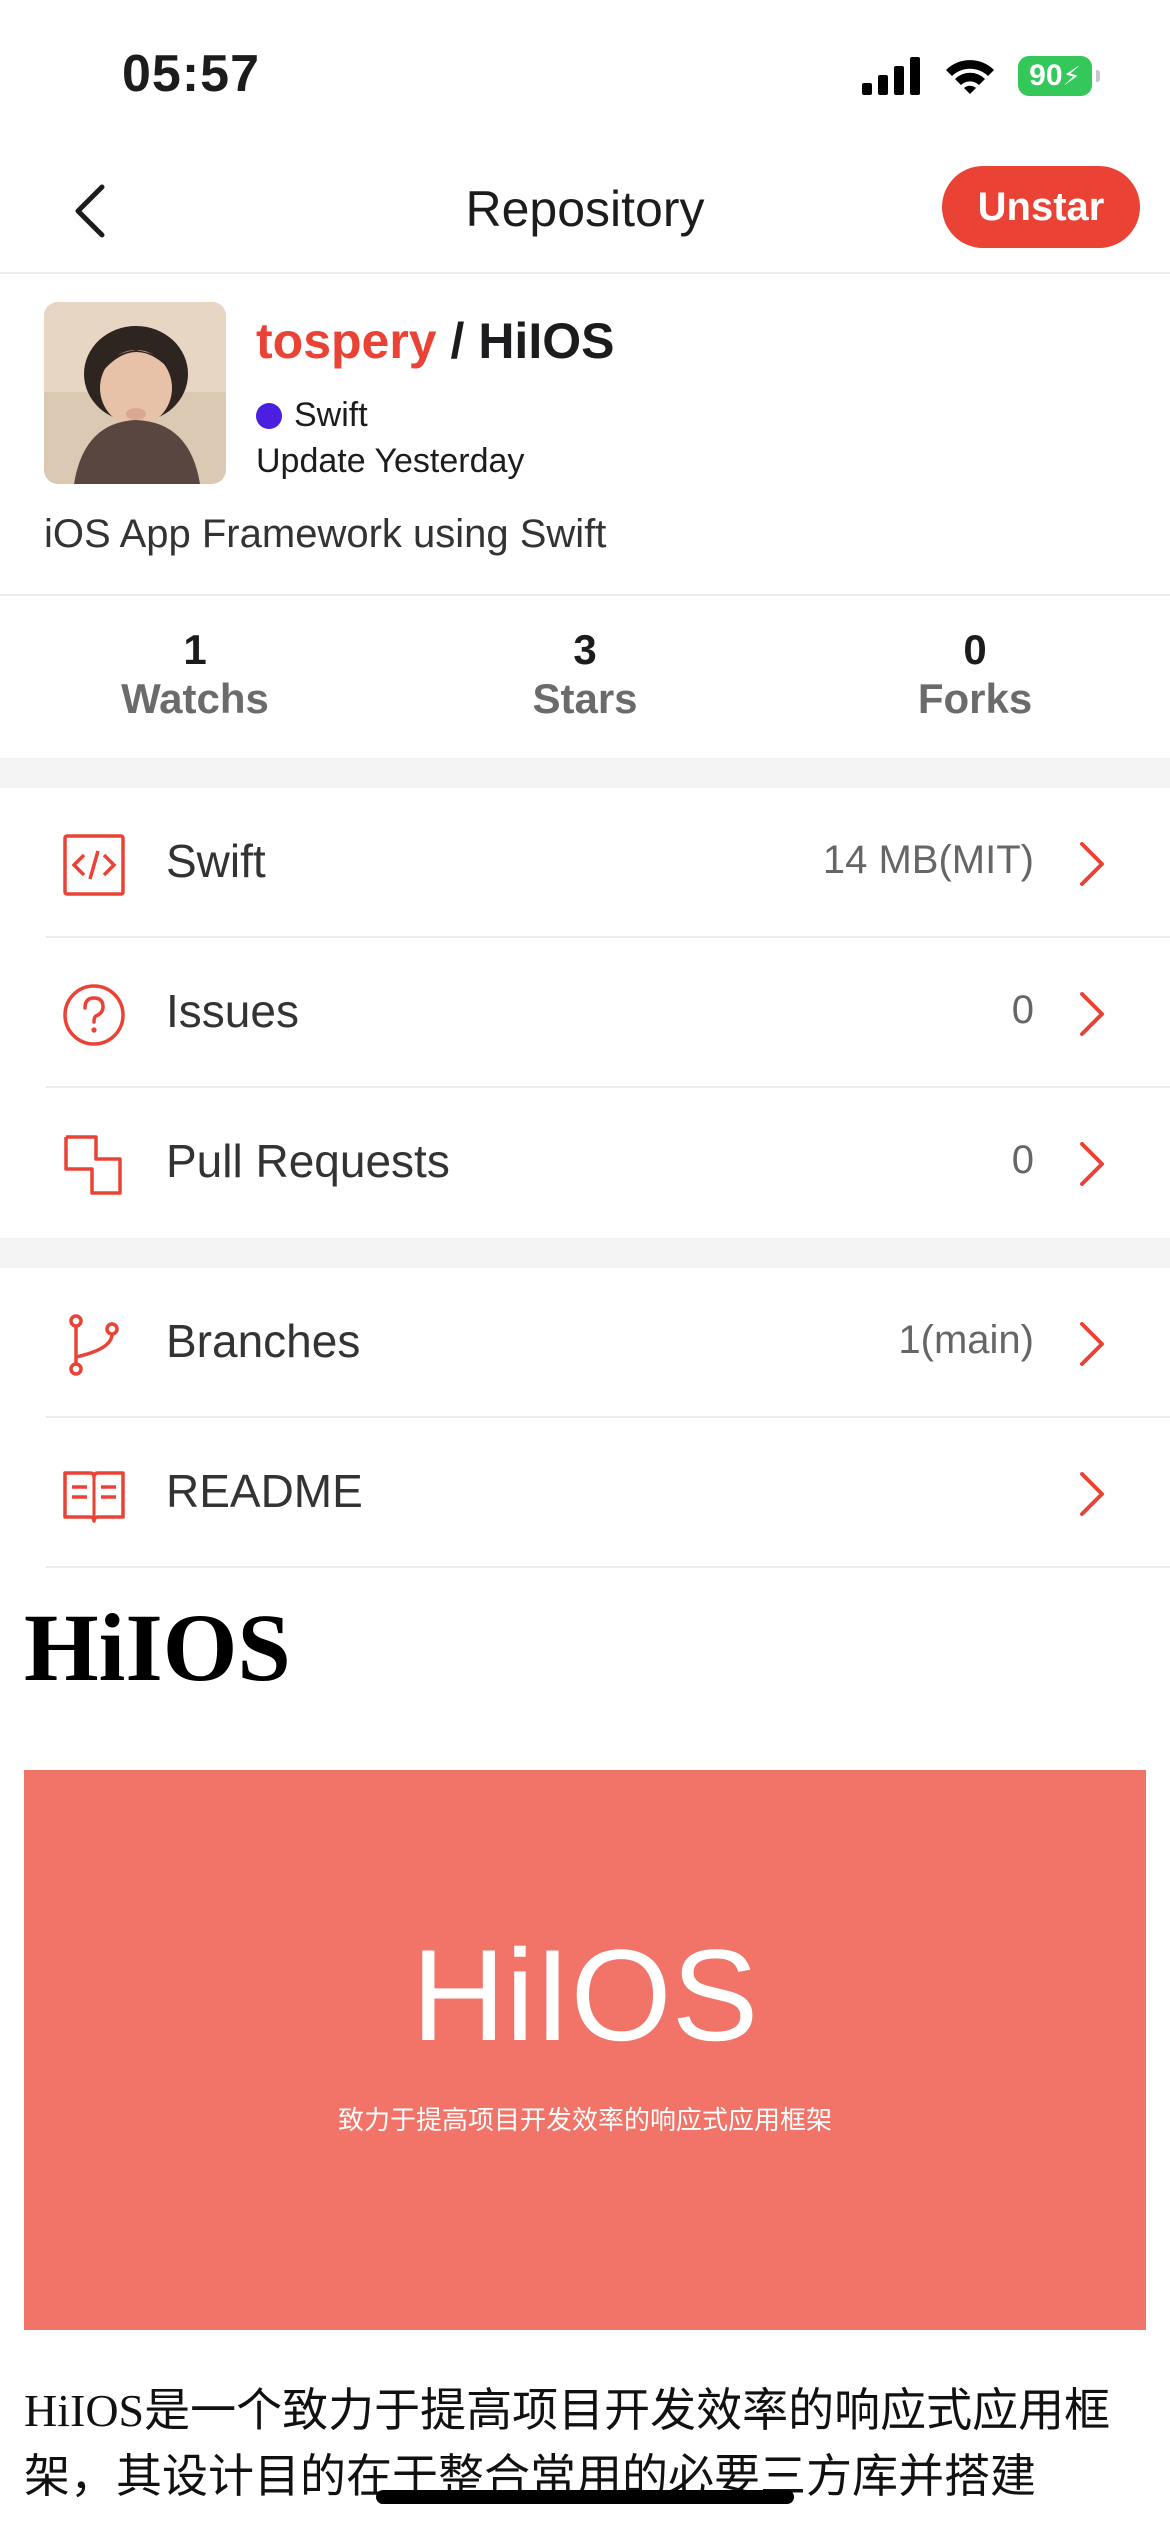 The height and width of the screenshot is (2532, 1170). I want to click on battery-level: 90, so click(1046, 75).